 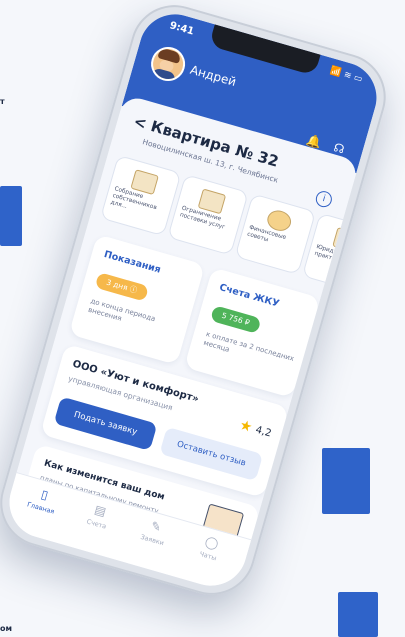 I want to click on accounts-title: Счета ЖКУ, so click(x=249, y=296).